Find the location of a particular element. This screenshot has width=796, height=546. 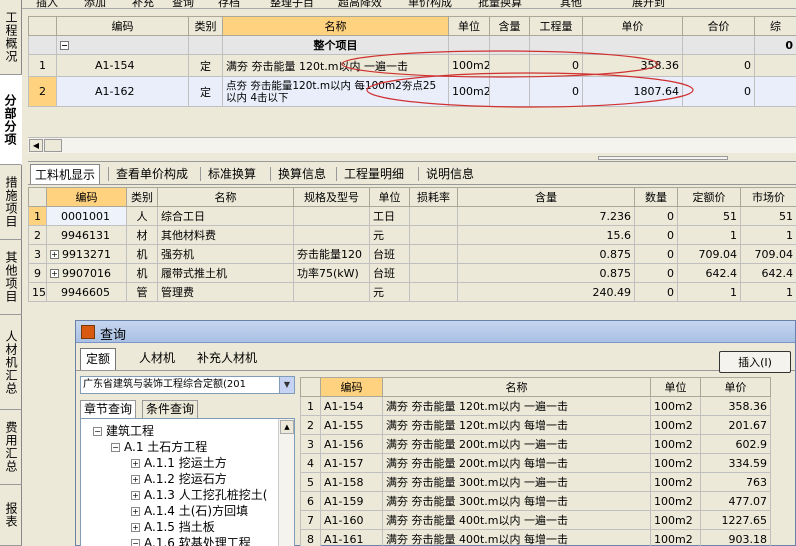

col-quantity: 工程量 is located at coordinates (556, 26).